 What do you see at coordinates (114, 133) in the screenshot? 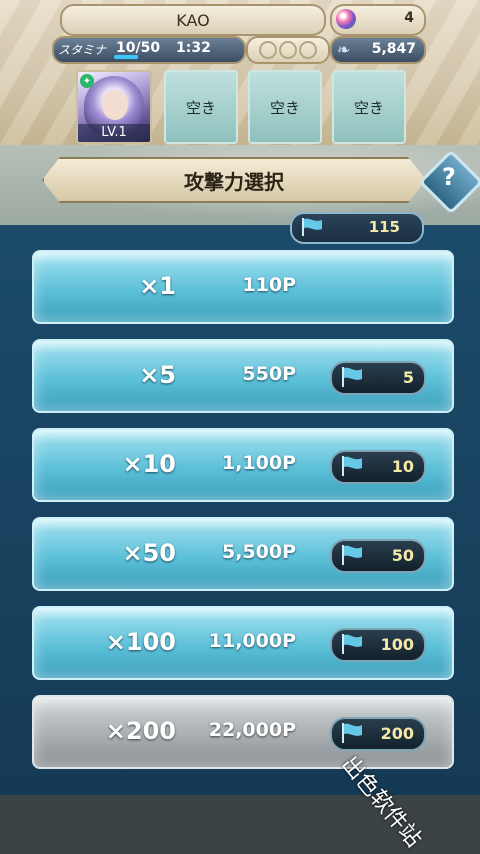
I see `hero-level: LV.1` at bounding box center [114, 133].